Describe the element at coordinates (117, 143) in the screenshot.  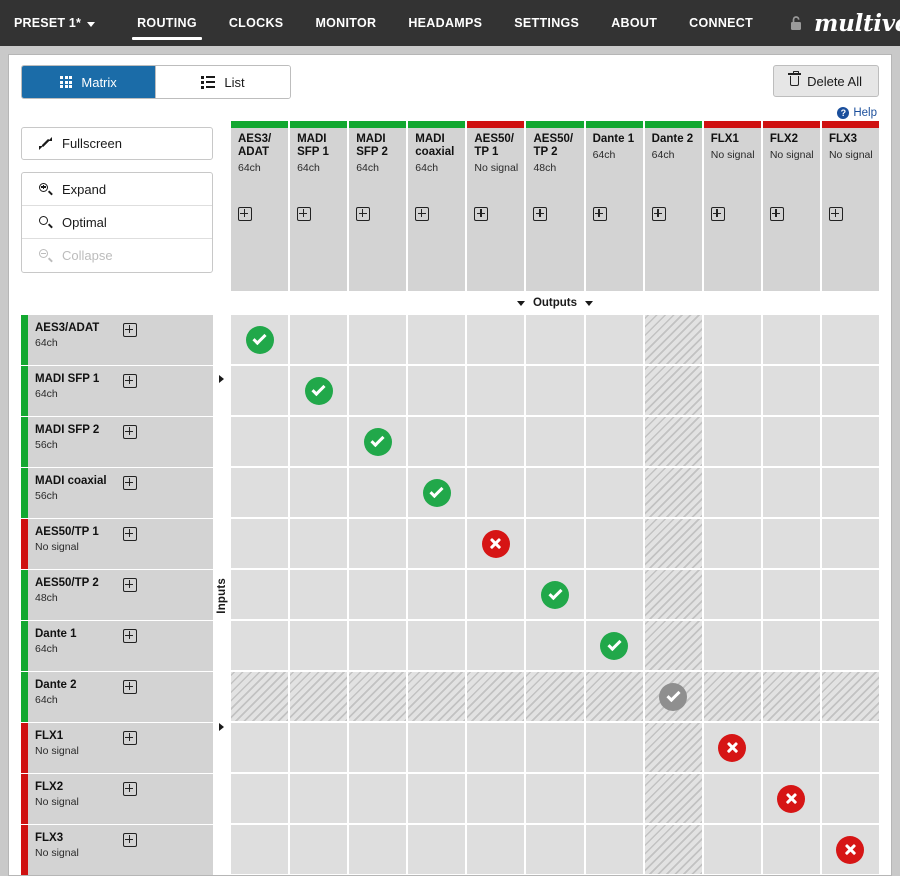
I see `fullscreen-button: Fullscreen` at that location.